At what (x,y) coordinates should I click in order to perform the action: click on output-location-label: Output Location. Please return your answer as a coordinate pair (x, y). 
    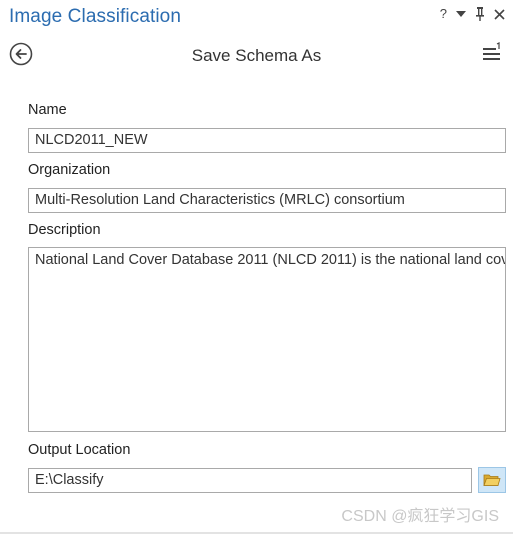
    Looking at the image, I should click on (79, 450).